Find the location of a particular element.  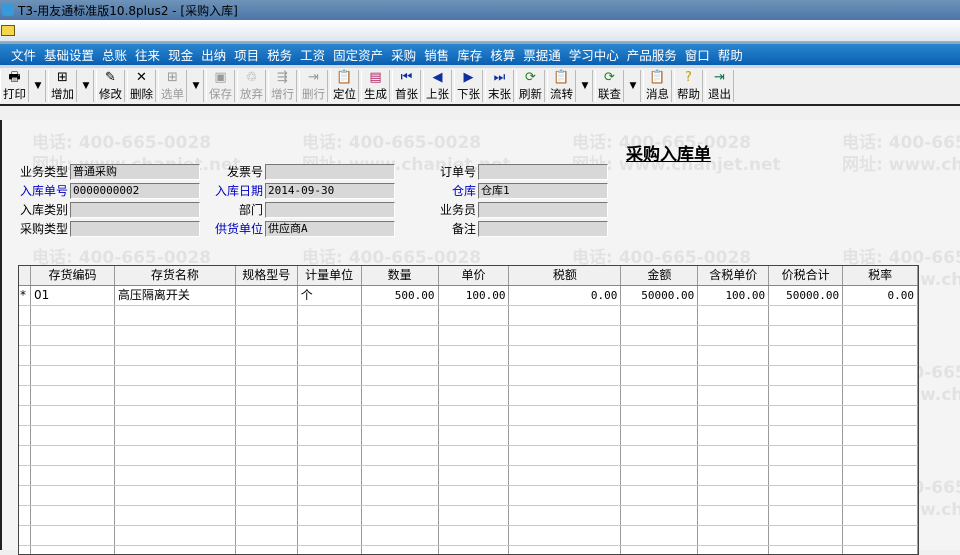

menu-item: 基础设置 is located at coordinates (69, 54).